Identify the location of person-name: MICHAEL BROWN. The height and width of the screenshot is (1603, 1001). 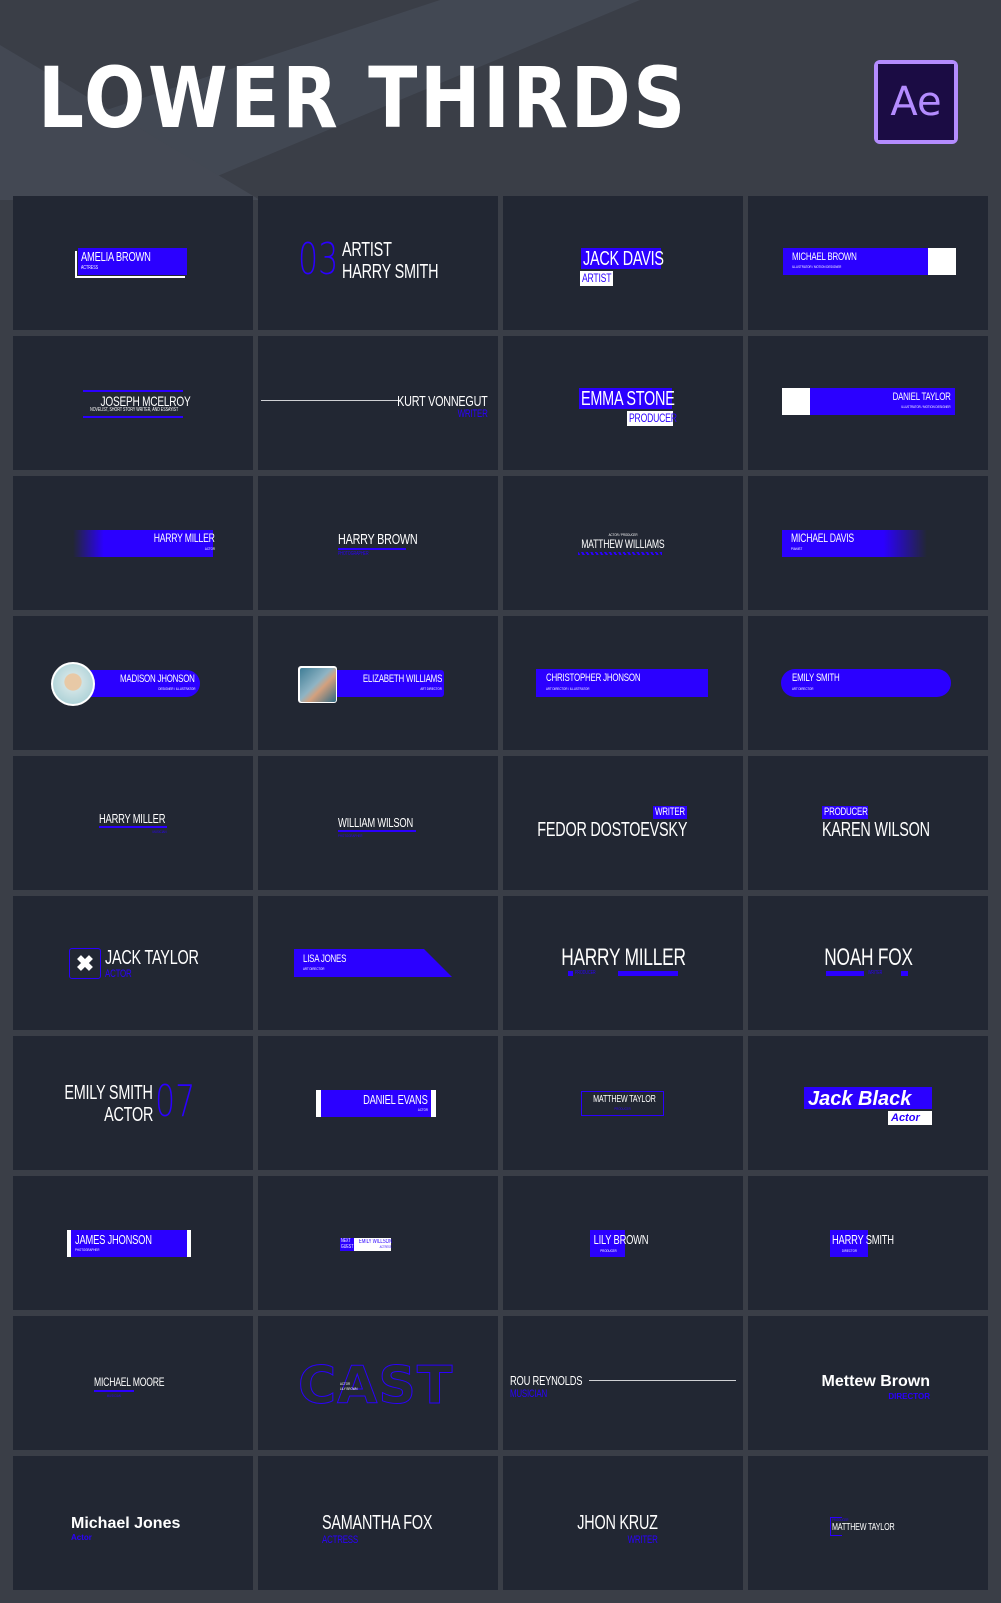
(824, 257).